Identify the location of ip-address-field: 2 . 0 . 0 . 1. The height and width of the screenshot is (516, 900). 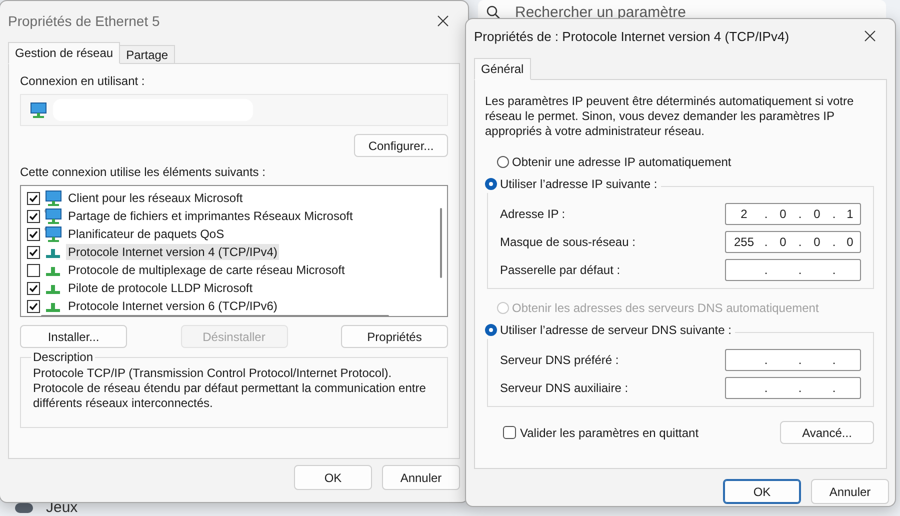
(793, 214).